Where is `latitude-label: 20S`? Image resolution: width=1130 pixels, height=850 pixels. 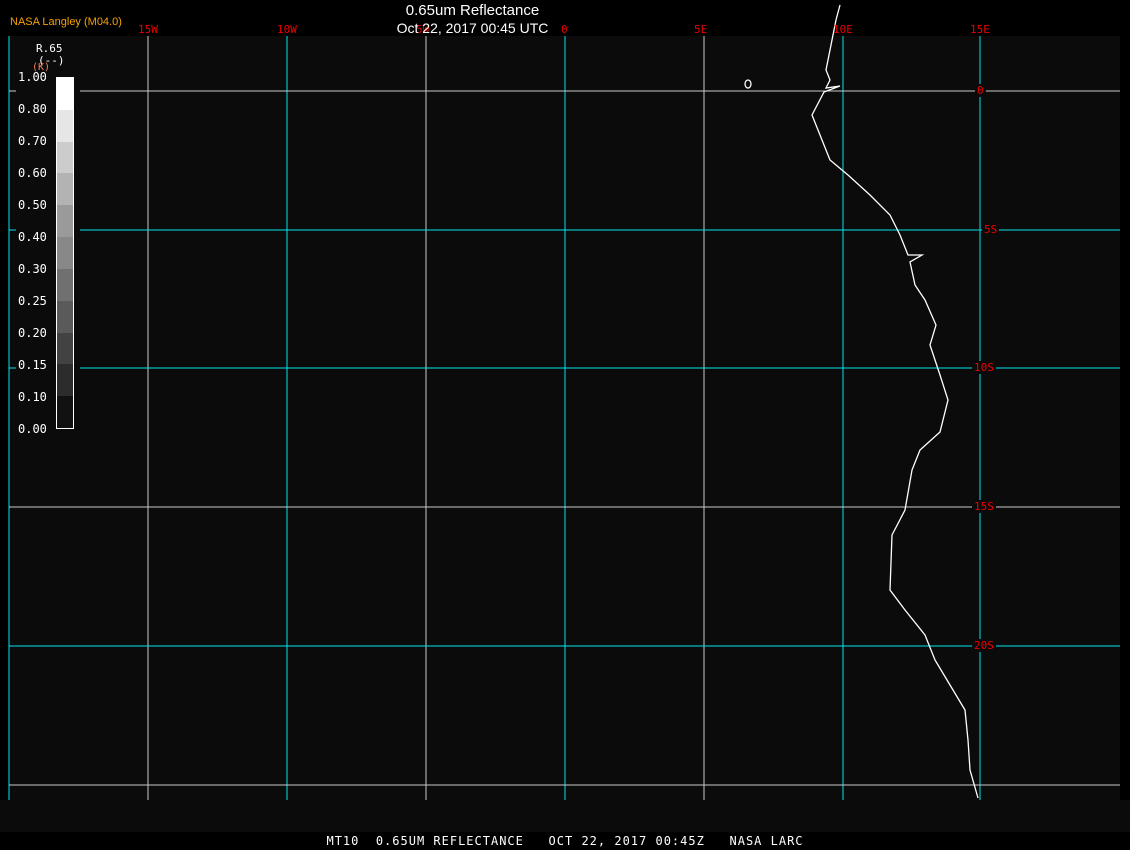 latitude-label: 20S is located at coordinates (984, 645).